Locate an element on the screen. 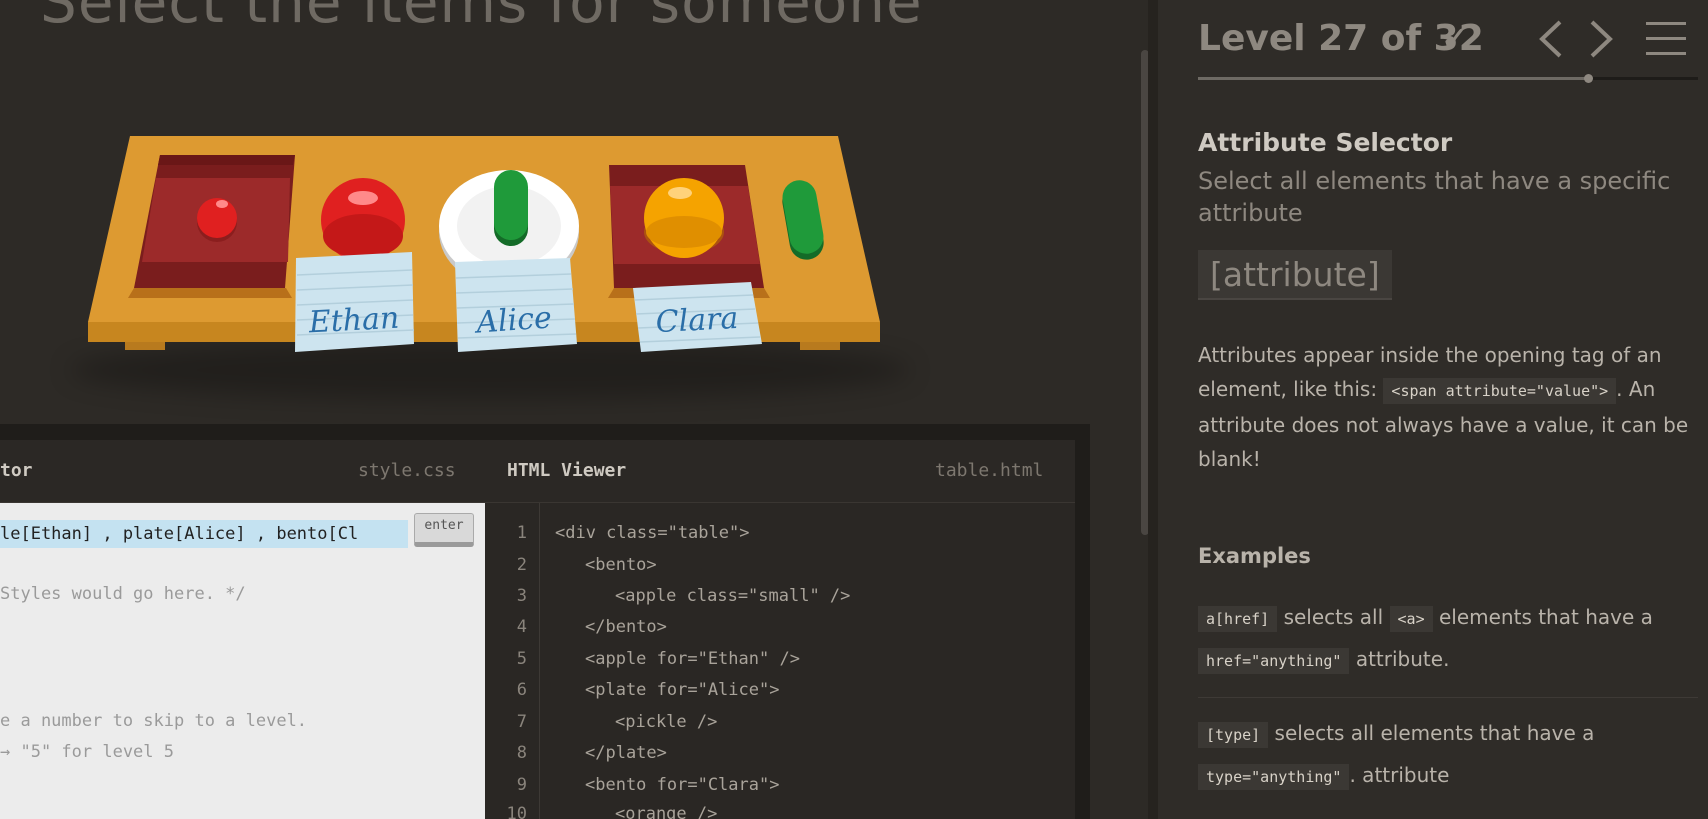 This screenshot has height=819, width=1708. enter-button: enter is located at coordinates (444, 530).